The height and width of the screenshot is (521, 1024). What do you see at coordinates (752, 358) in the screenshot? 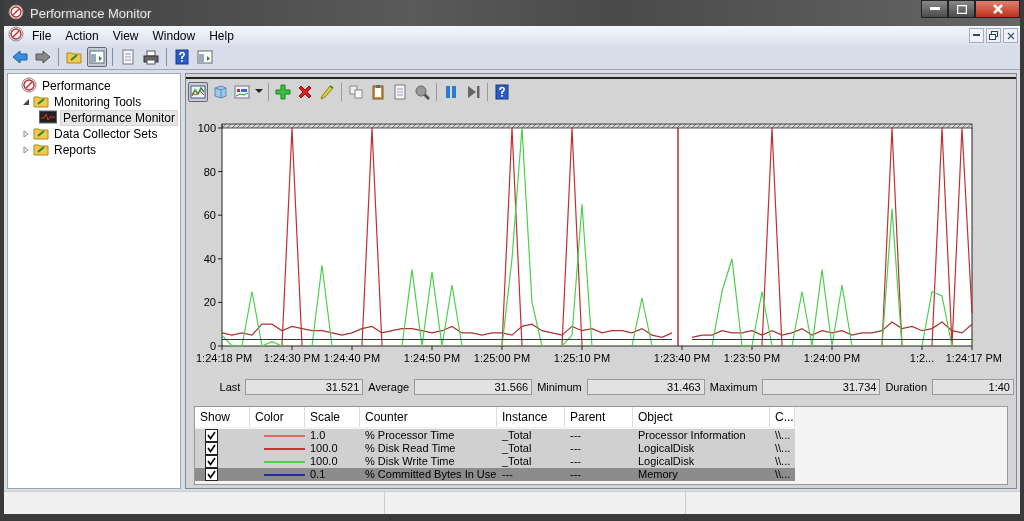
I see `x-tick-label: 1:23:50 PM` at bounding box center [752, 358].